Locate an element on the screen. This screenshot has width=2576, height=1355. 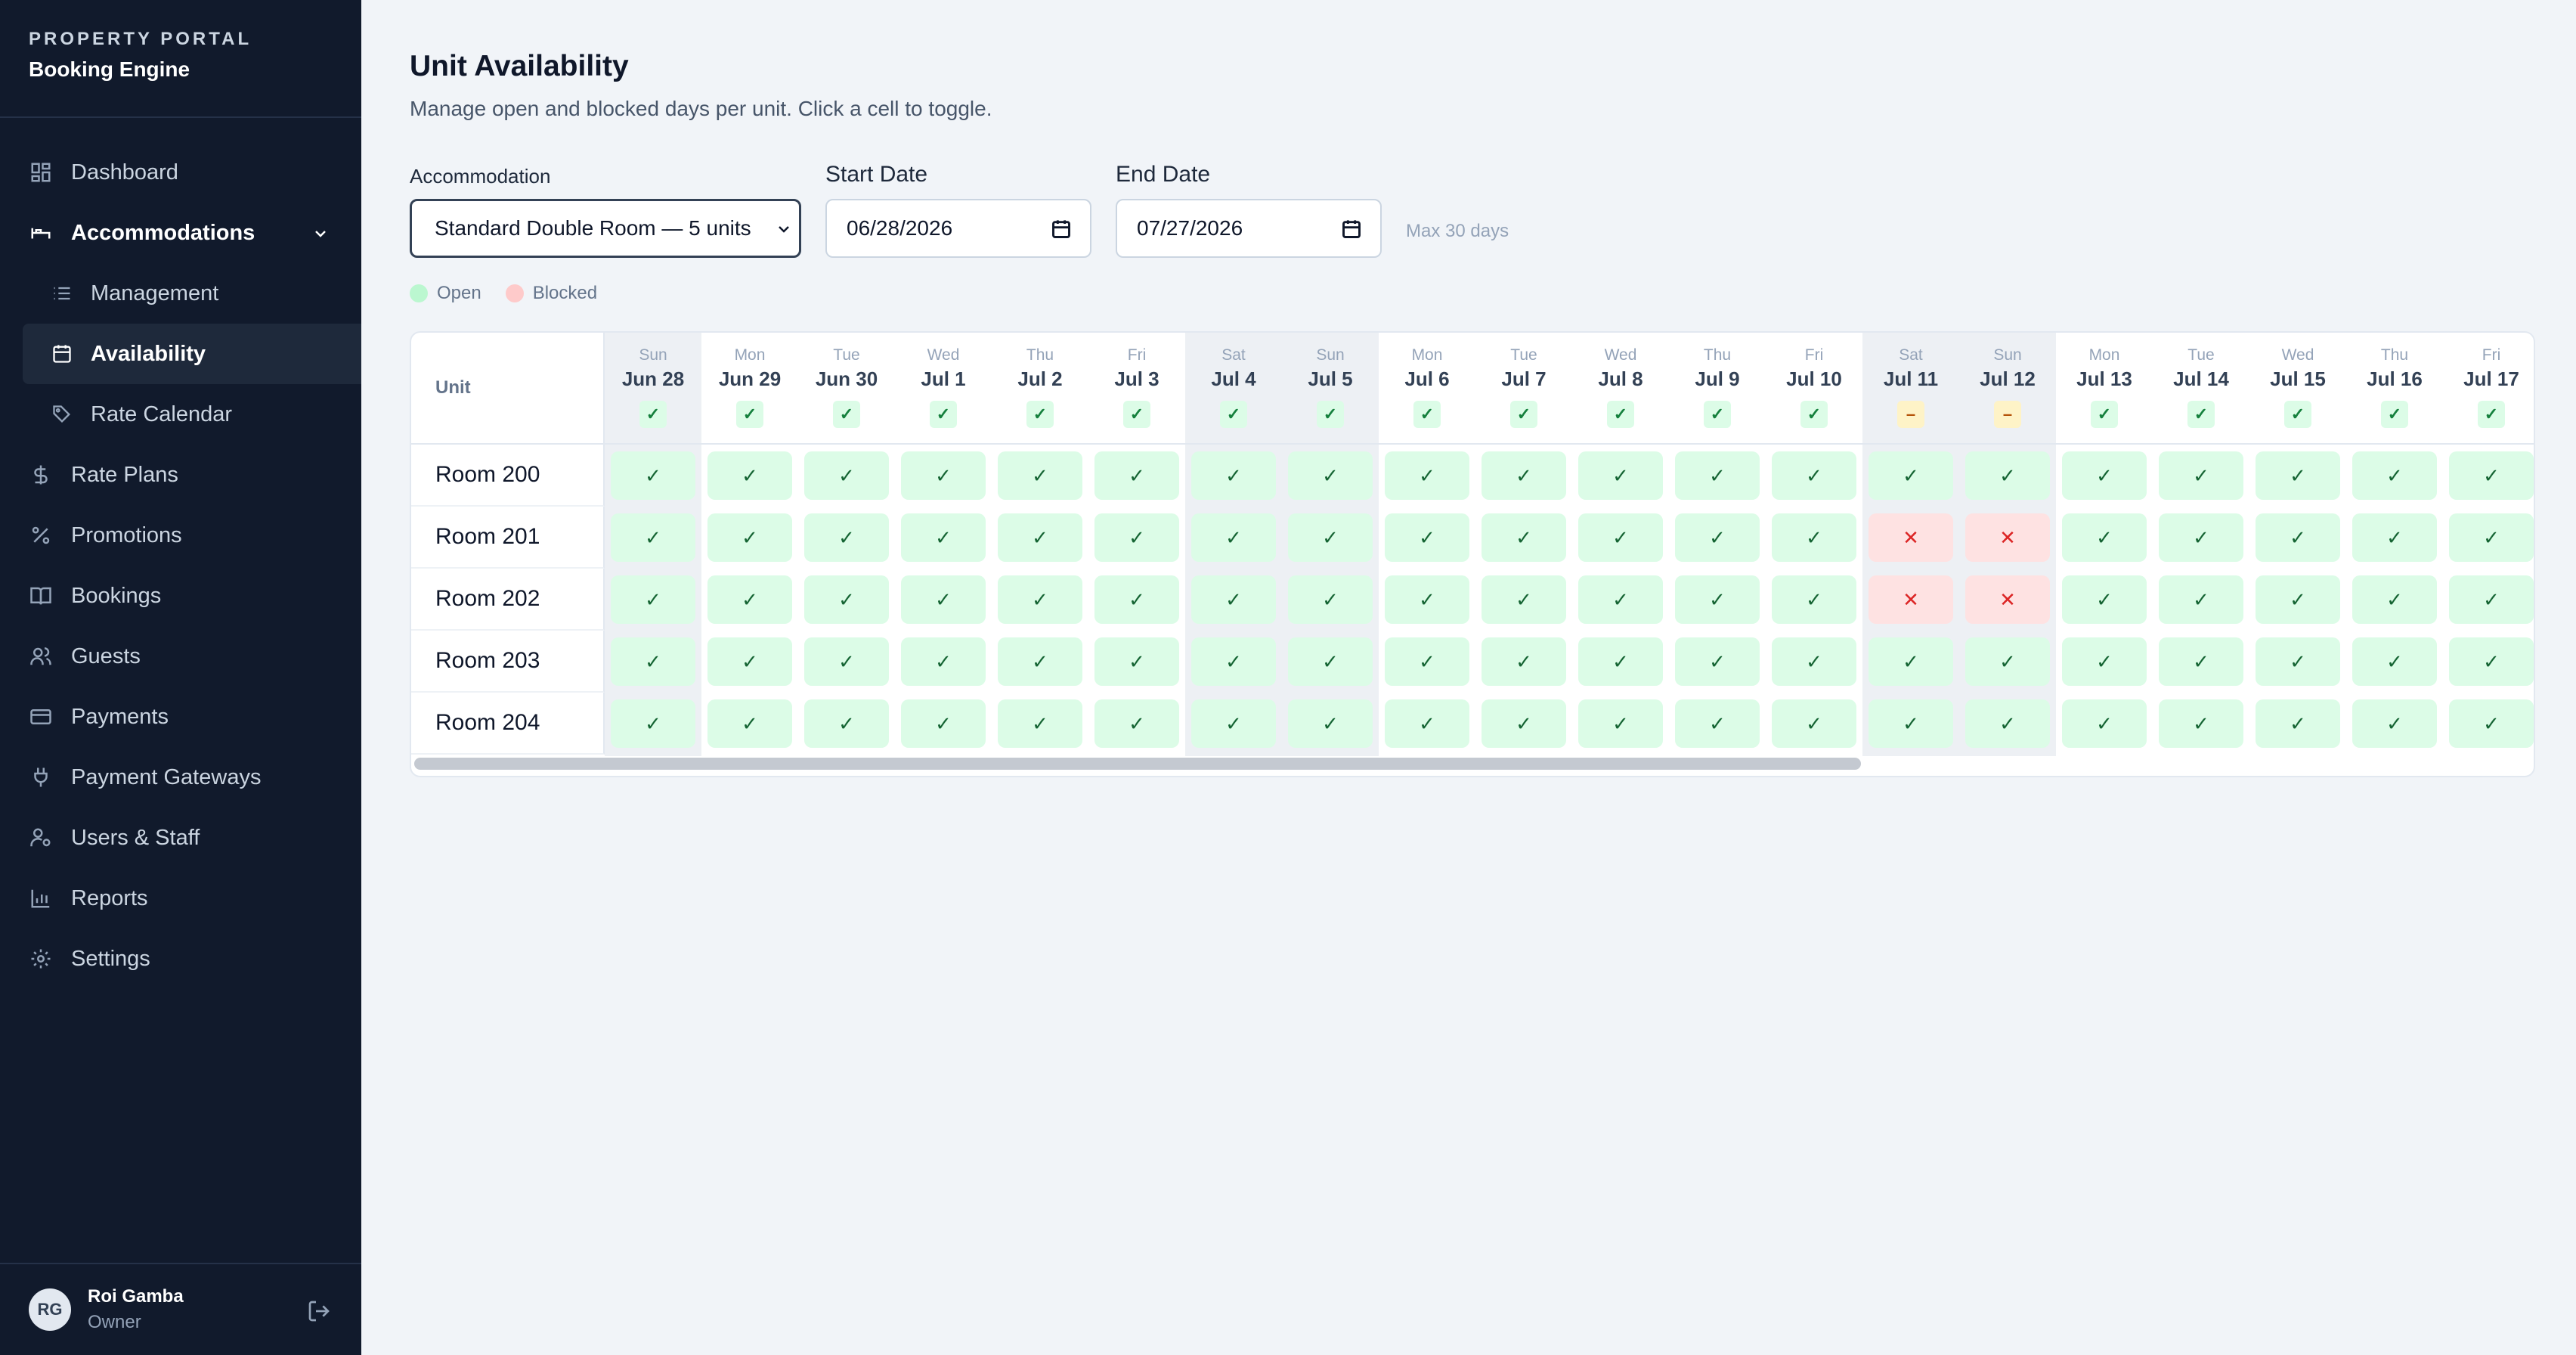
start-date-input: 06/28/2026 is located at coordinates (958, 229).